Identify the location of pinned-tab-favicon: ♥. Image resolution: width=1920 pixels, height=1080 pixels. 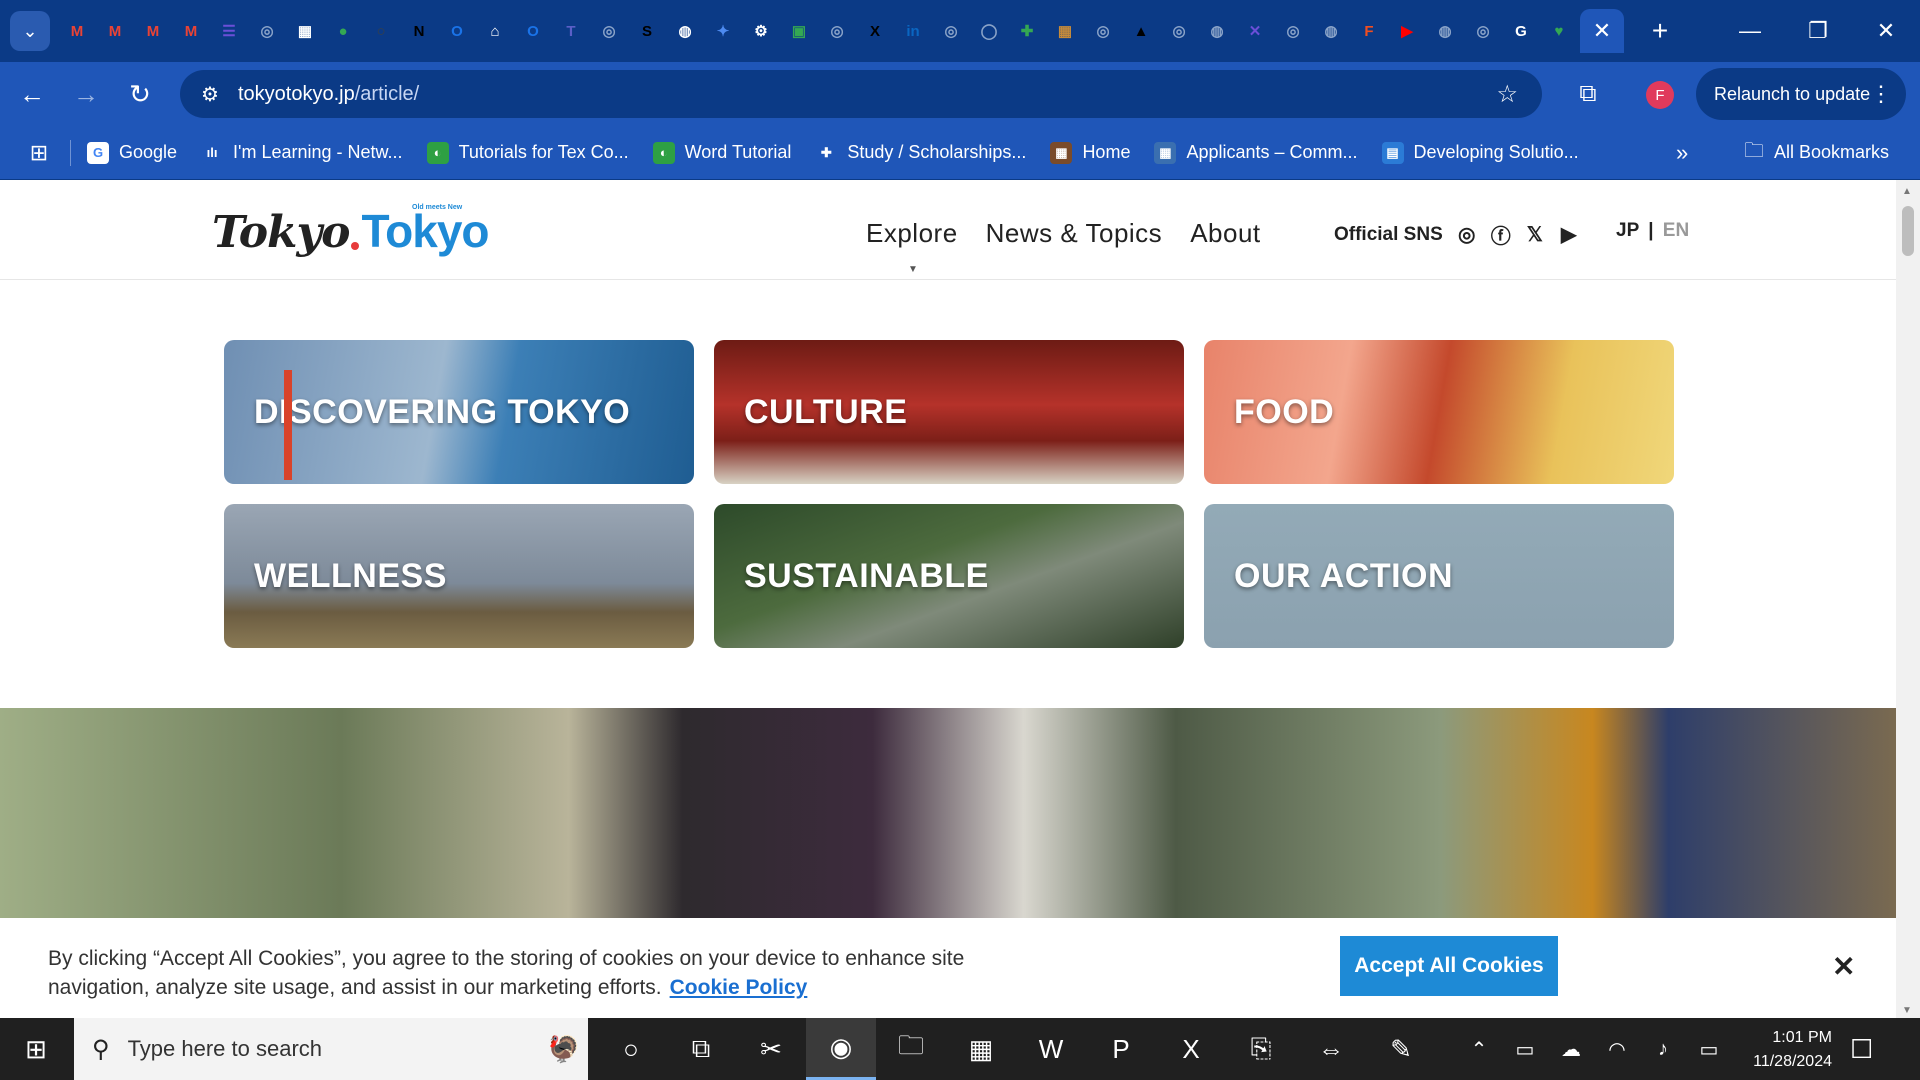
(1559, 31).